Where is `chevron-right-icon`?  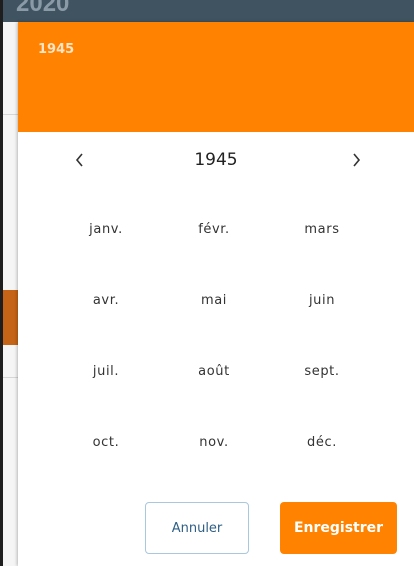
chevron-right-icon is located at coordinates (357, 160).